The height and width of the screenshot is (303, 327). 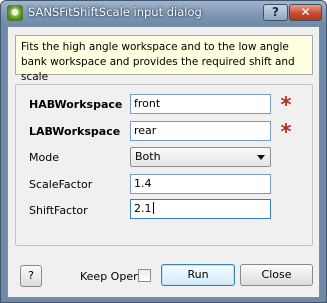 What do you see at coordinates (75, 131) in the screenshot?
I see `lab-workspace-label: LABWorkspace` at bounding box center [75, 131].